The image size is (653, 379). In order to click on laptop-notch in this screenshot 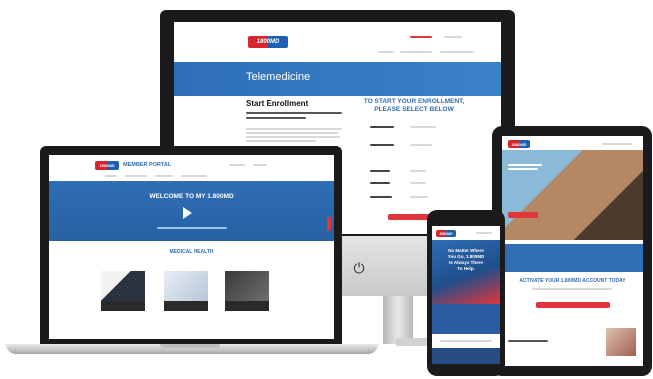, I will do `click(190, 346)`.